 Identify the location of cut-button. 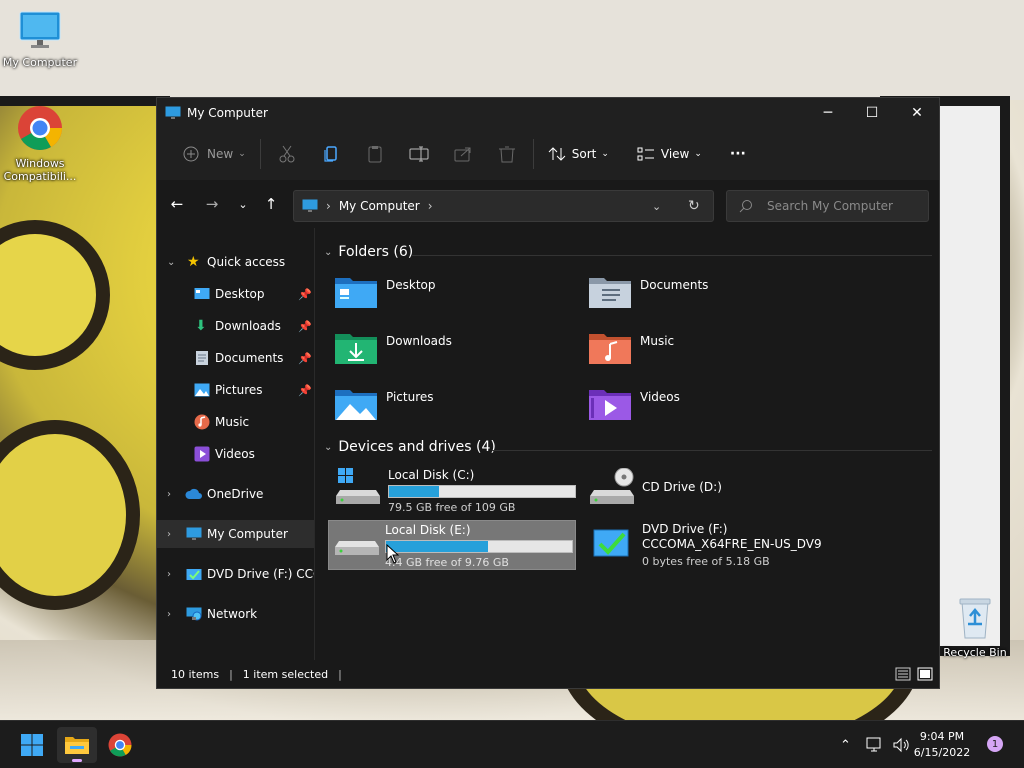
(287, 154).